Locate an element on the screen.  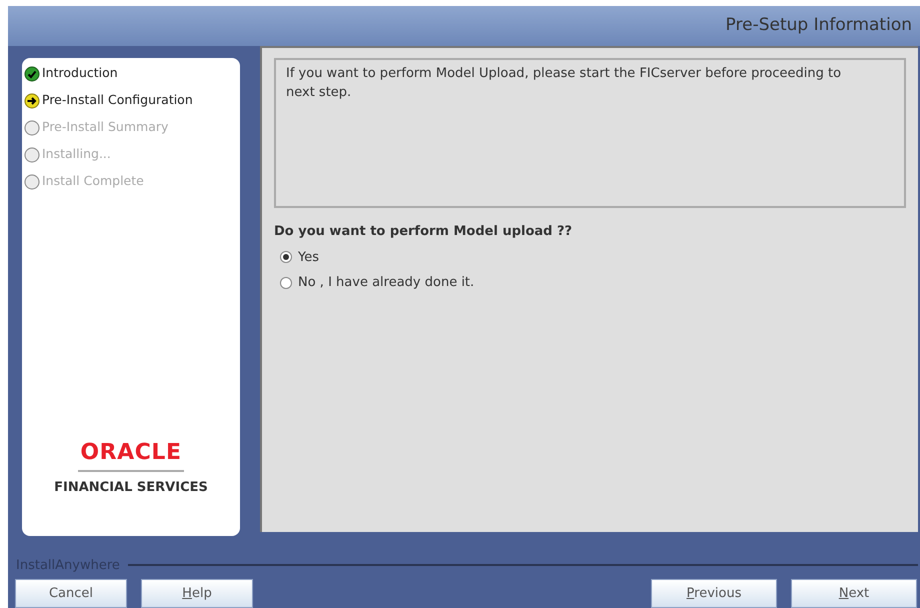
footer-button: Cancel is located at coordinates (71, 593).